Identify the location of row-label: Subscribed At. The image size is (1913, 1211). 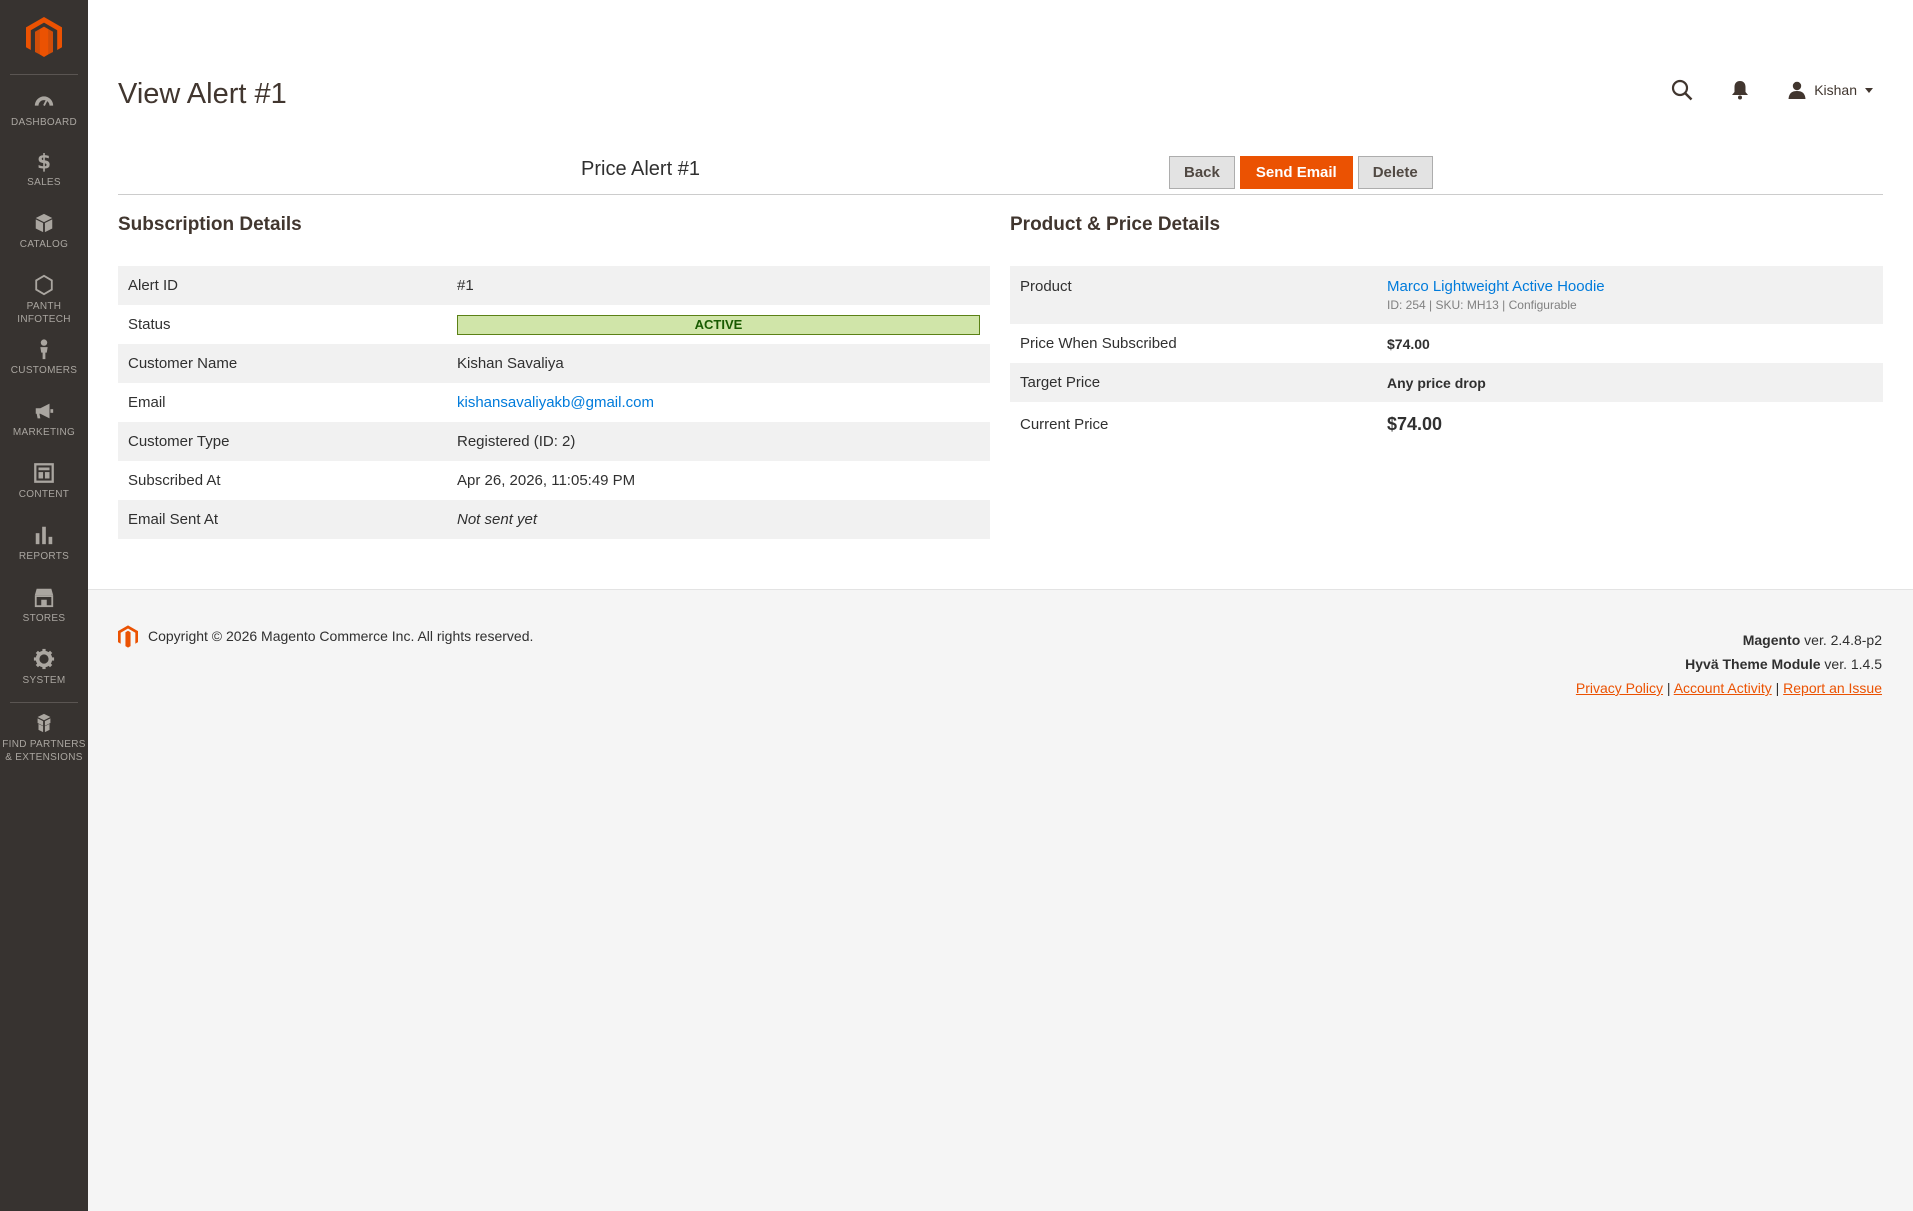
(174, 480).